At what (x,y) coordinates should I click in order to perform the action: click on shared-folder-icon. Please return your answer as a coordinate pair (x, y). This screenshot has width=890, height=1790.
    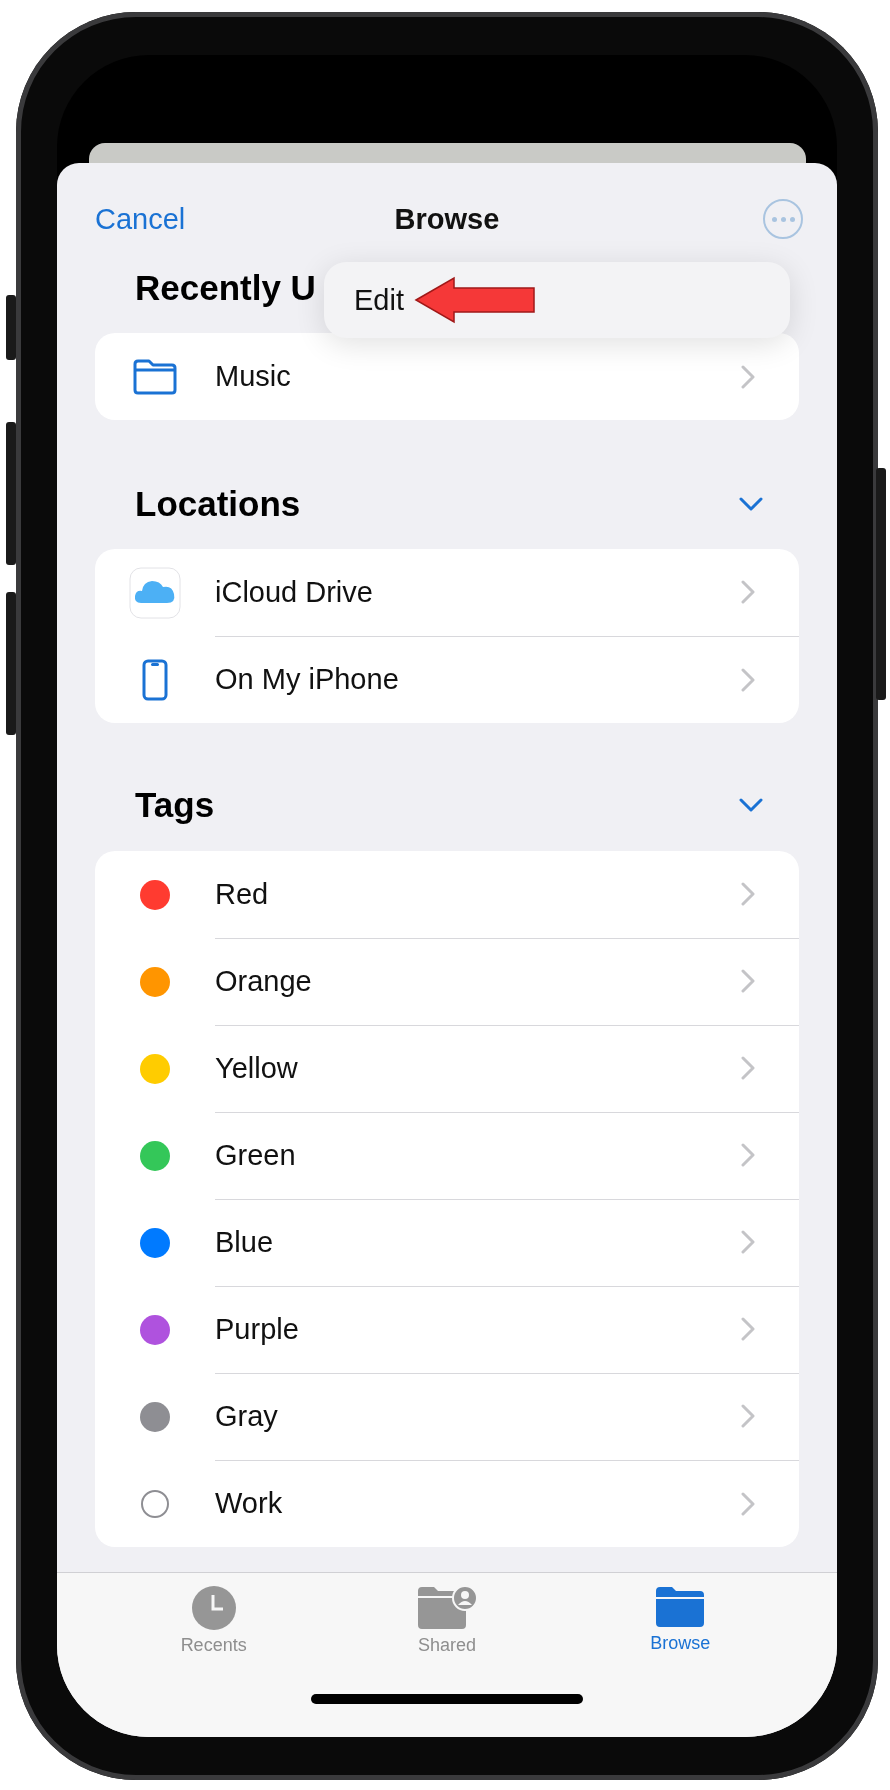
    Looking at the image, I should click on (447, 1608).